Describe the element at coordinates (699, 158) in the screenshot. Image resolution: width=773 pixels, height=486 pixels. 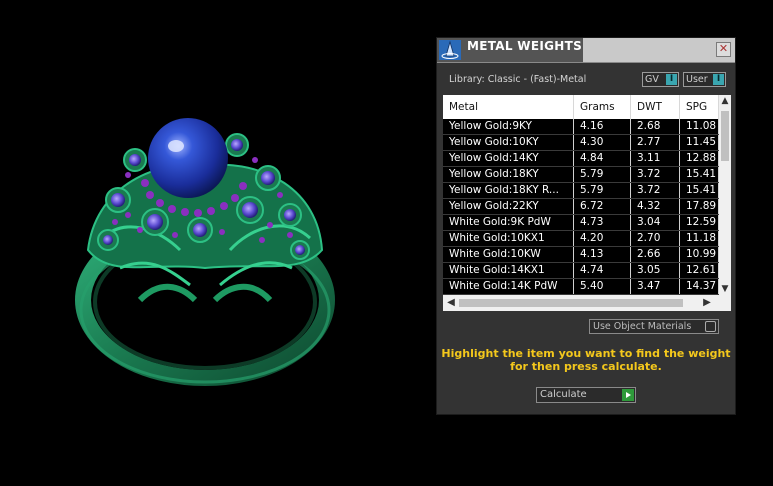
I see `spg-cell: 12.88` at that location.